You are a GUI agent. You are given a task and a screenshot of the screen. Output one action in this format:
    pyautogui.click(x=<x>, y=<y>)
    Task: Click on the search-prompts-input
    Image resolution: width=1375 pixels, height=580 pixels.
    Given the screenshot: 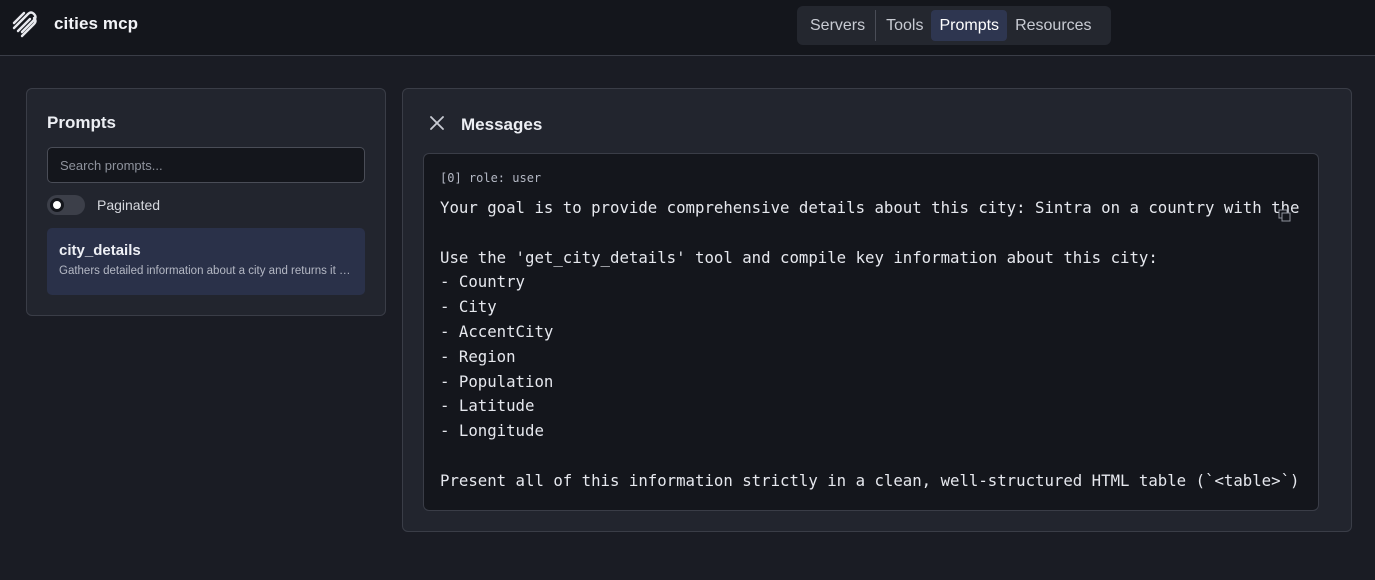 What is the action you would take?
    pyautogui.click(x=206, y=165)
    